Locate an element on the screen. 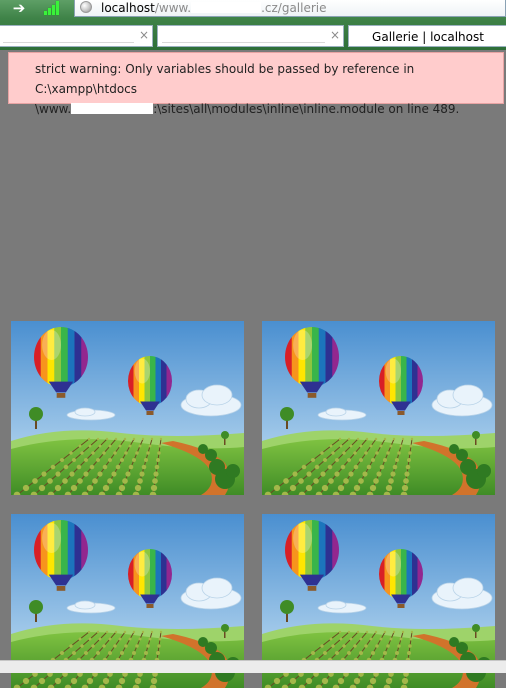 This screenshot has height=688, width=506. tab-1: × is located at coordinates (76, 36).